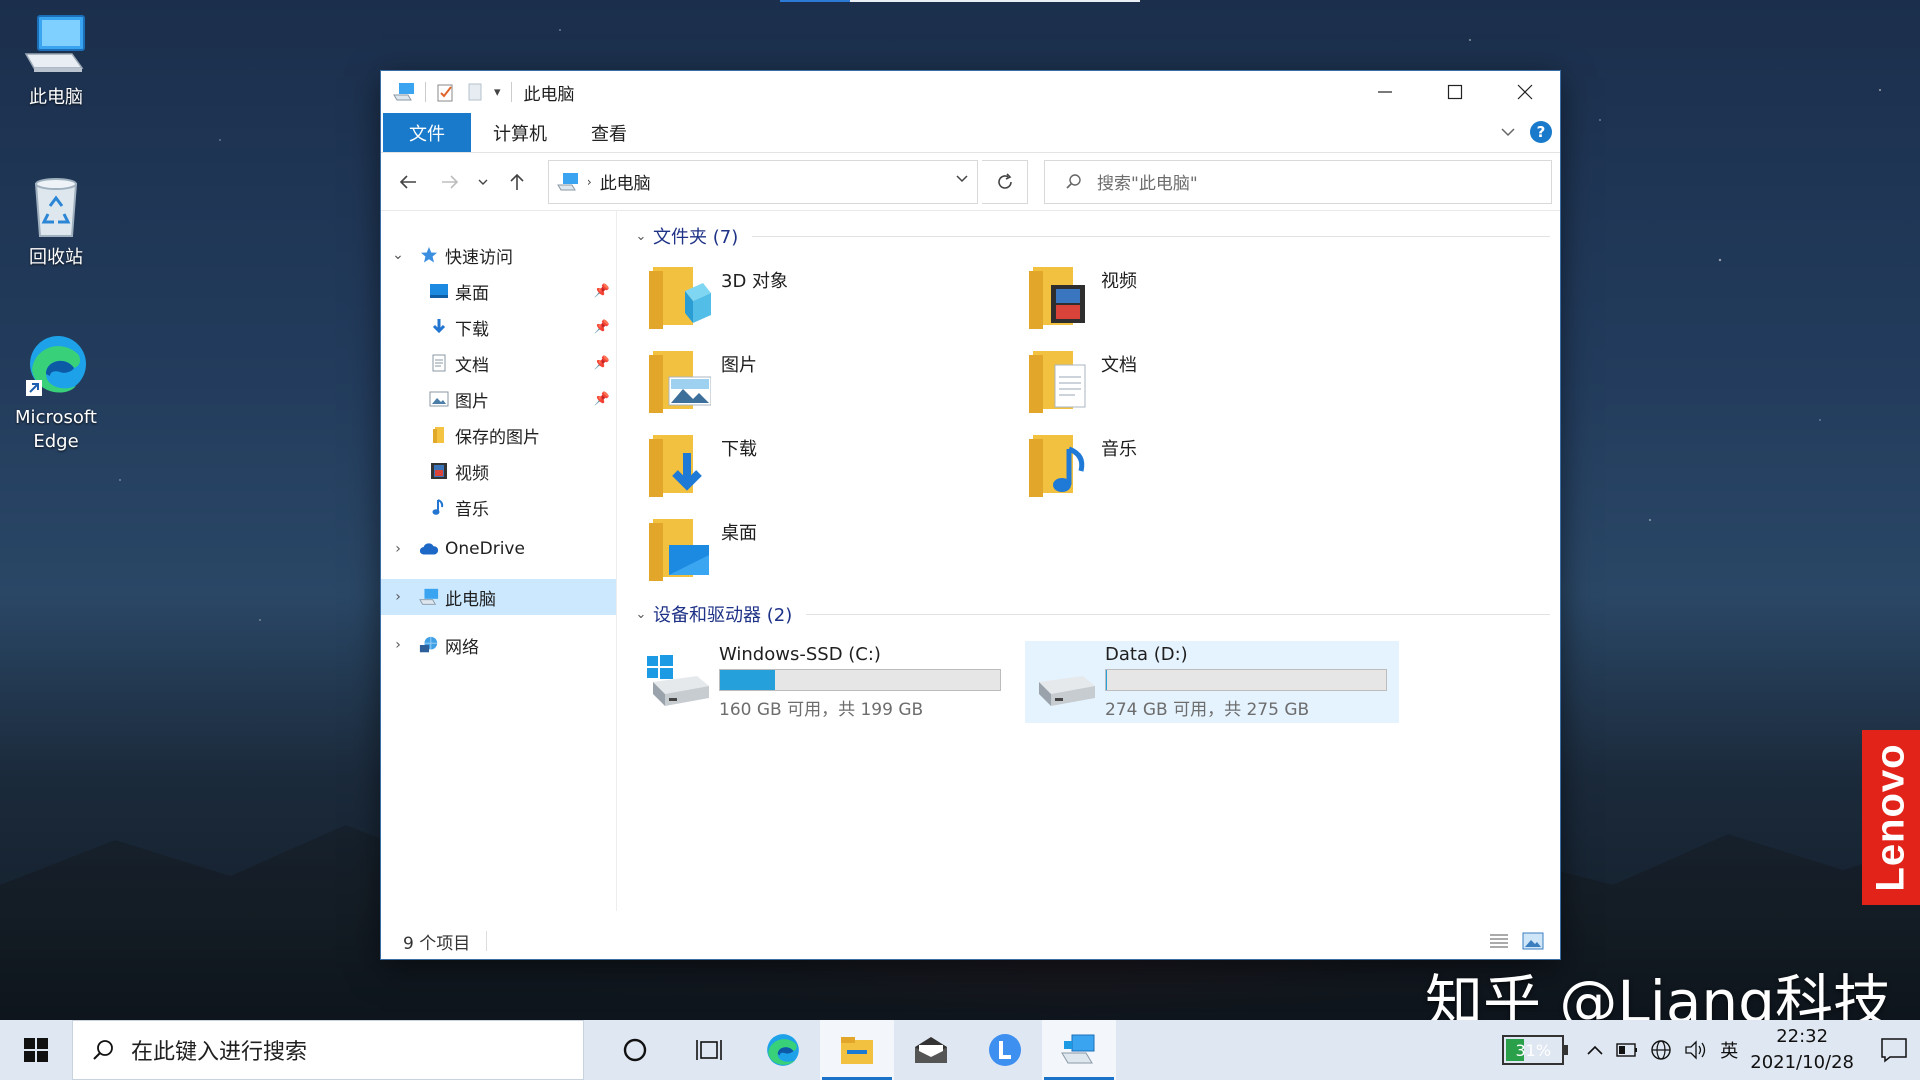 Image resolution: width=1920 pixels, height=1080 pixels. Describe the element at coordinates (839, 385) in the screenshot. I see `folder-item-pictures: 图片` at that location.